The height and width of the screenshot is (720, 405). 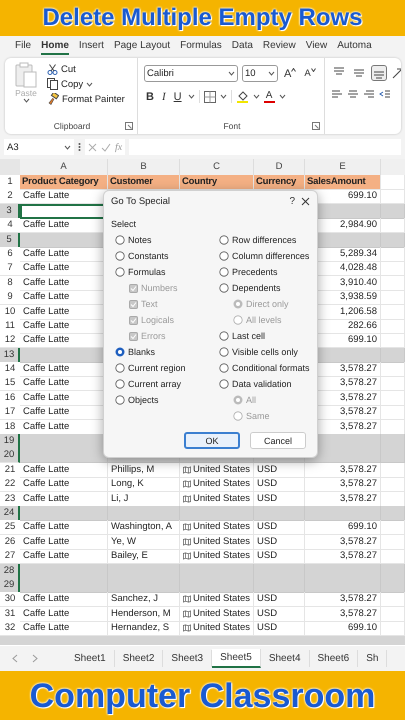 I want to click on right-align-icon, so click(x=369, y=94).